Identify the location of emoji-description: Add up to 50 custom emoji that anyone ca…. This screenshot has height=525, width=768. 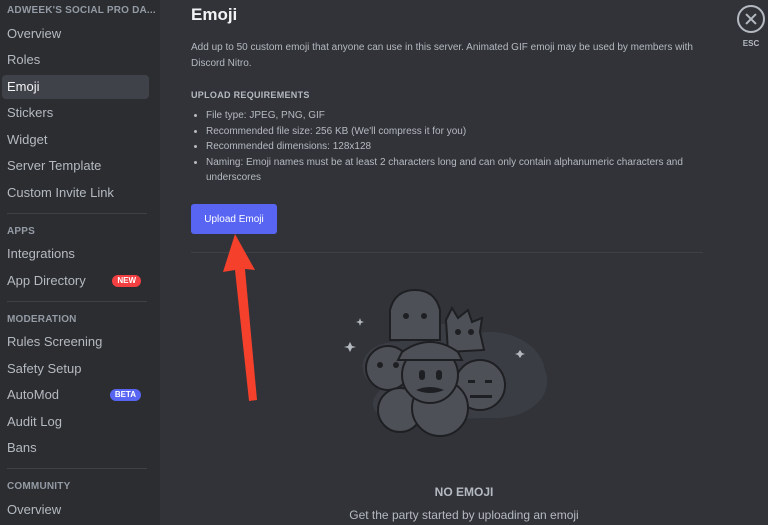
(442, 55).